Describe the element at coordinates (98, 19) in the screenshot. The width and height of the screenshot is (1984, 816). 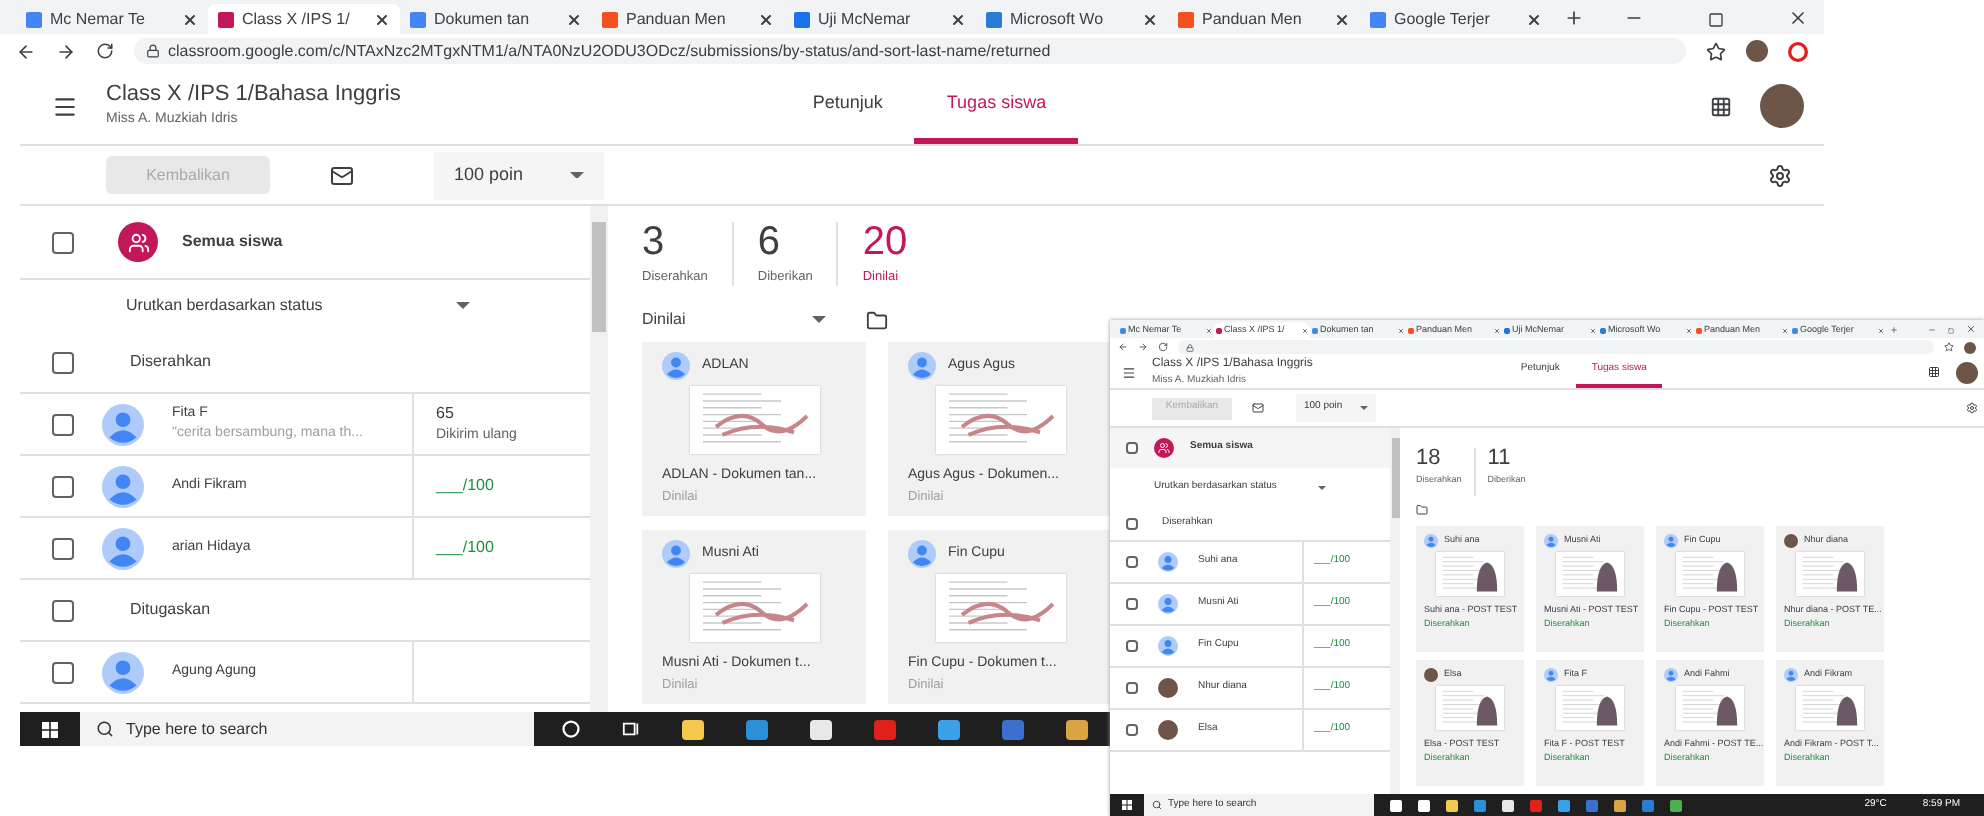
I see `tab-title: Mc Nemar Te` at that location.